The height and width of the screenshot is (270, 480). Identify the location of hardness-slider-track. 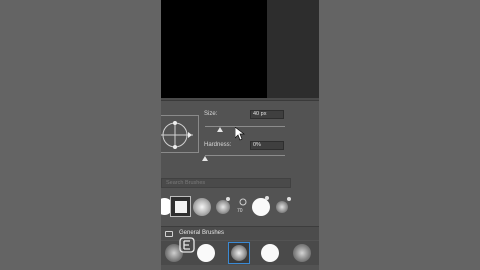
(245, 155).